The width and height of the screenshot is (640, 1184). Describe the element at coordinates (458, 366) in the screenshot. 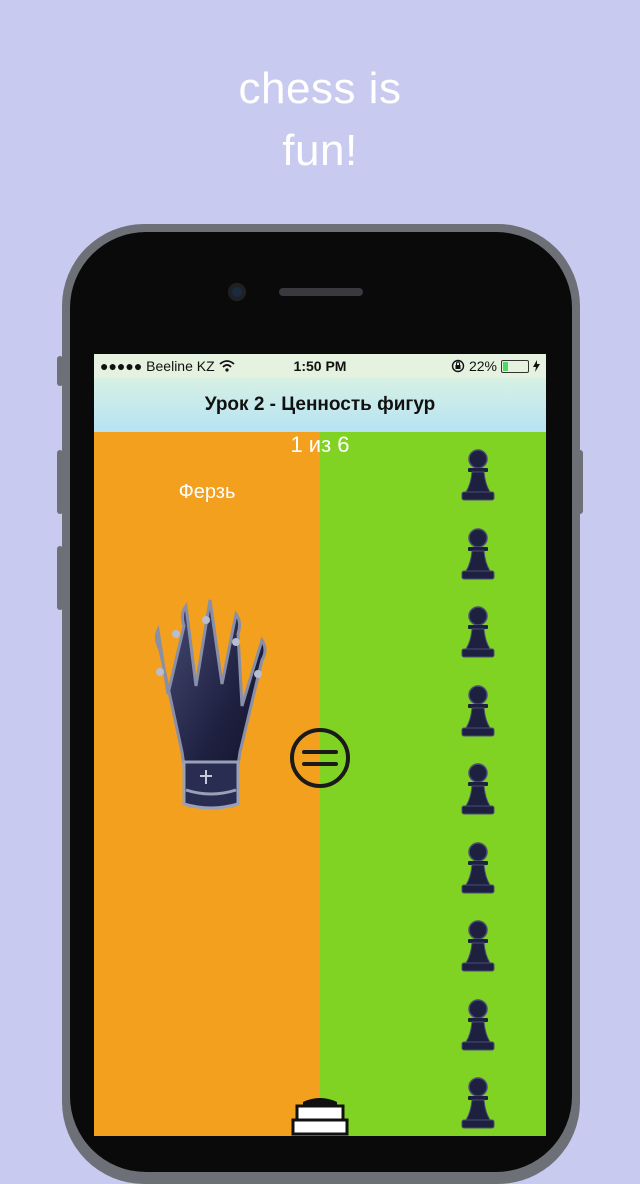

I see `lock-rotation-icon` at that location.